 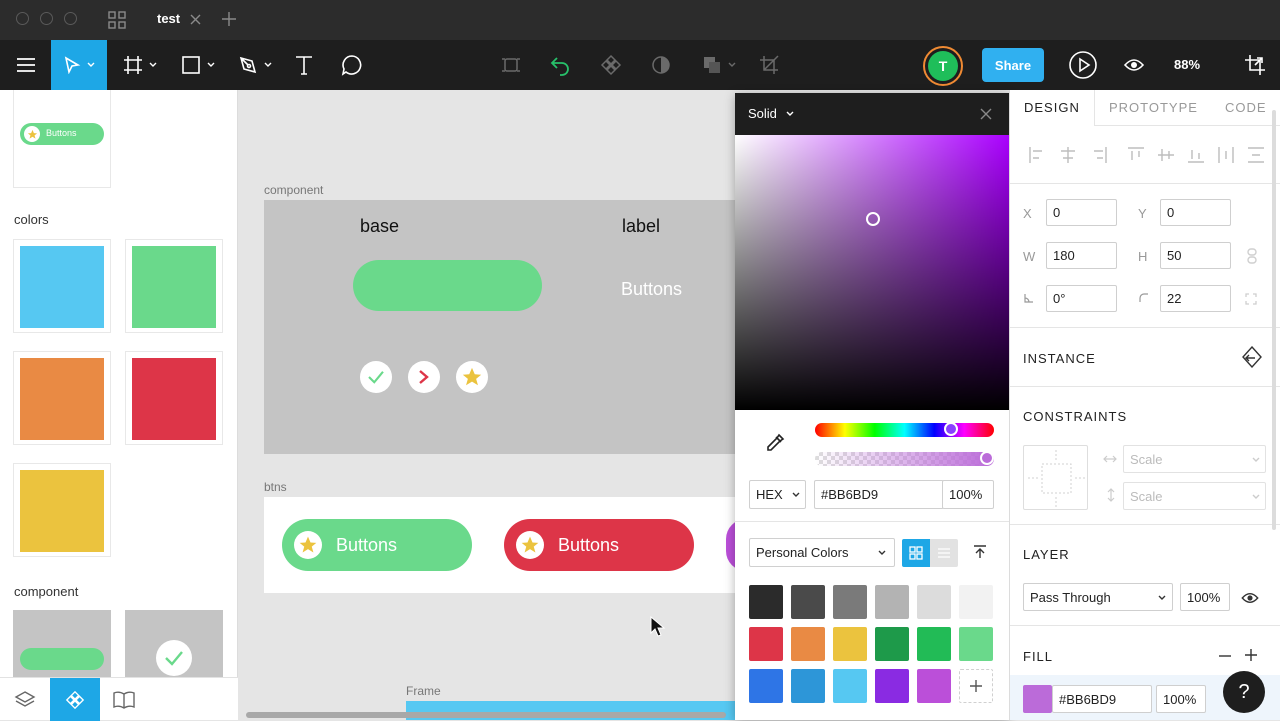 I want to click on create-component-icon, so click(x=511, y=65).